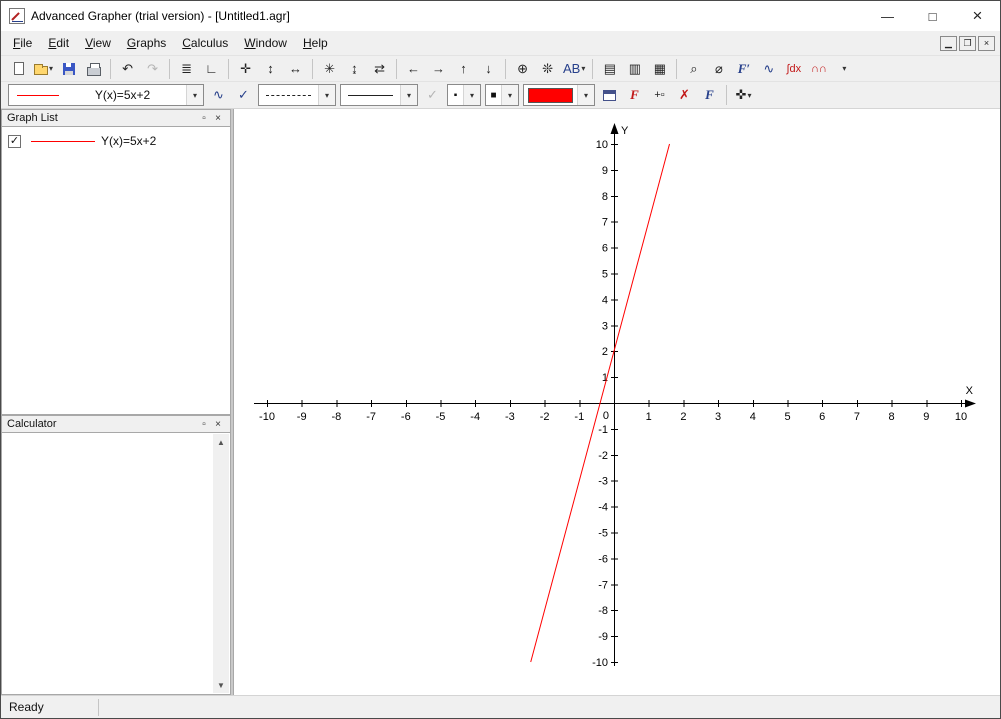 Image resolution: width=1001 pixels, height=719 pixels. I want to click on menu-calculus: Calculus, so click(205, 43).